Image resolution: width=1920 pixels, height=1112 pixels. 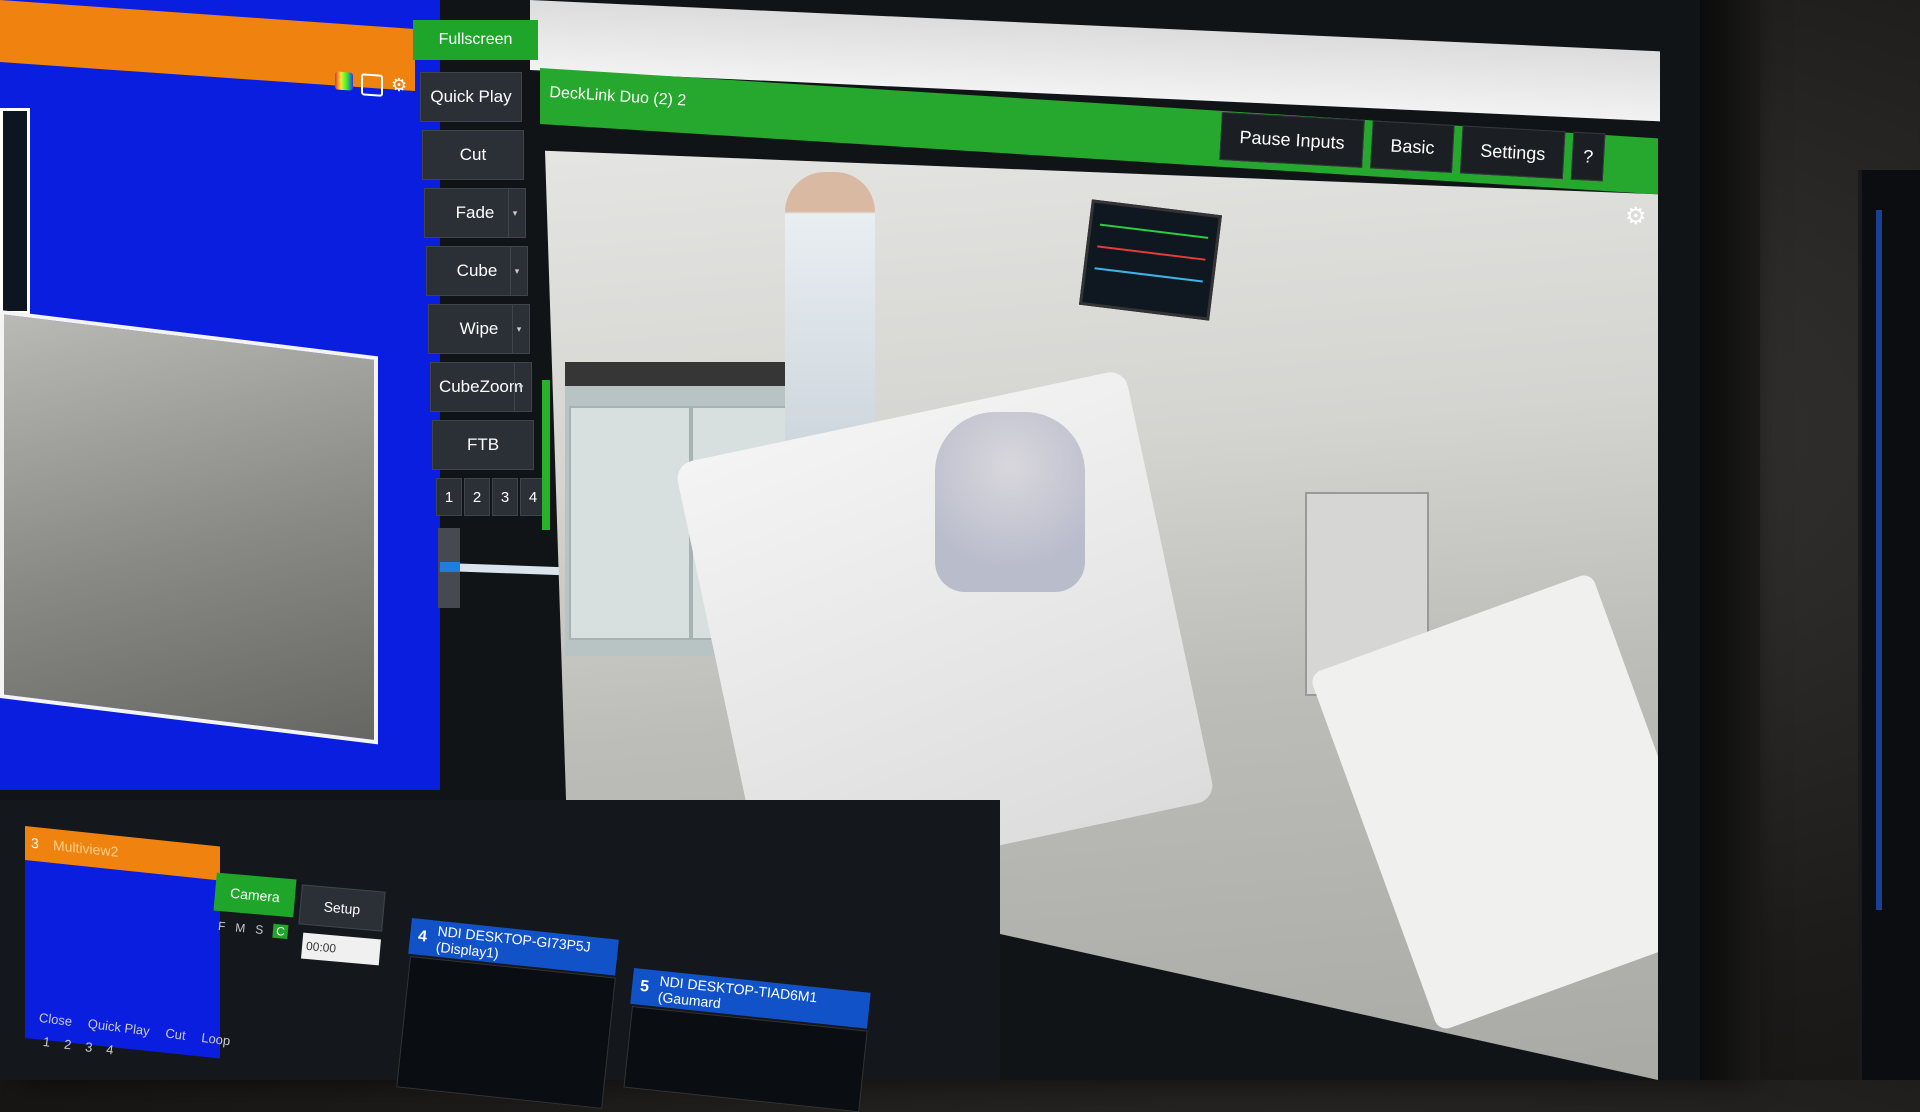 I want to click on t-bar-handle, so click(x=450, y=567).